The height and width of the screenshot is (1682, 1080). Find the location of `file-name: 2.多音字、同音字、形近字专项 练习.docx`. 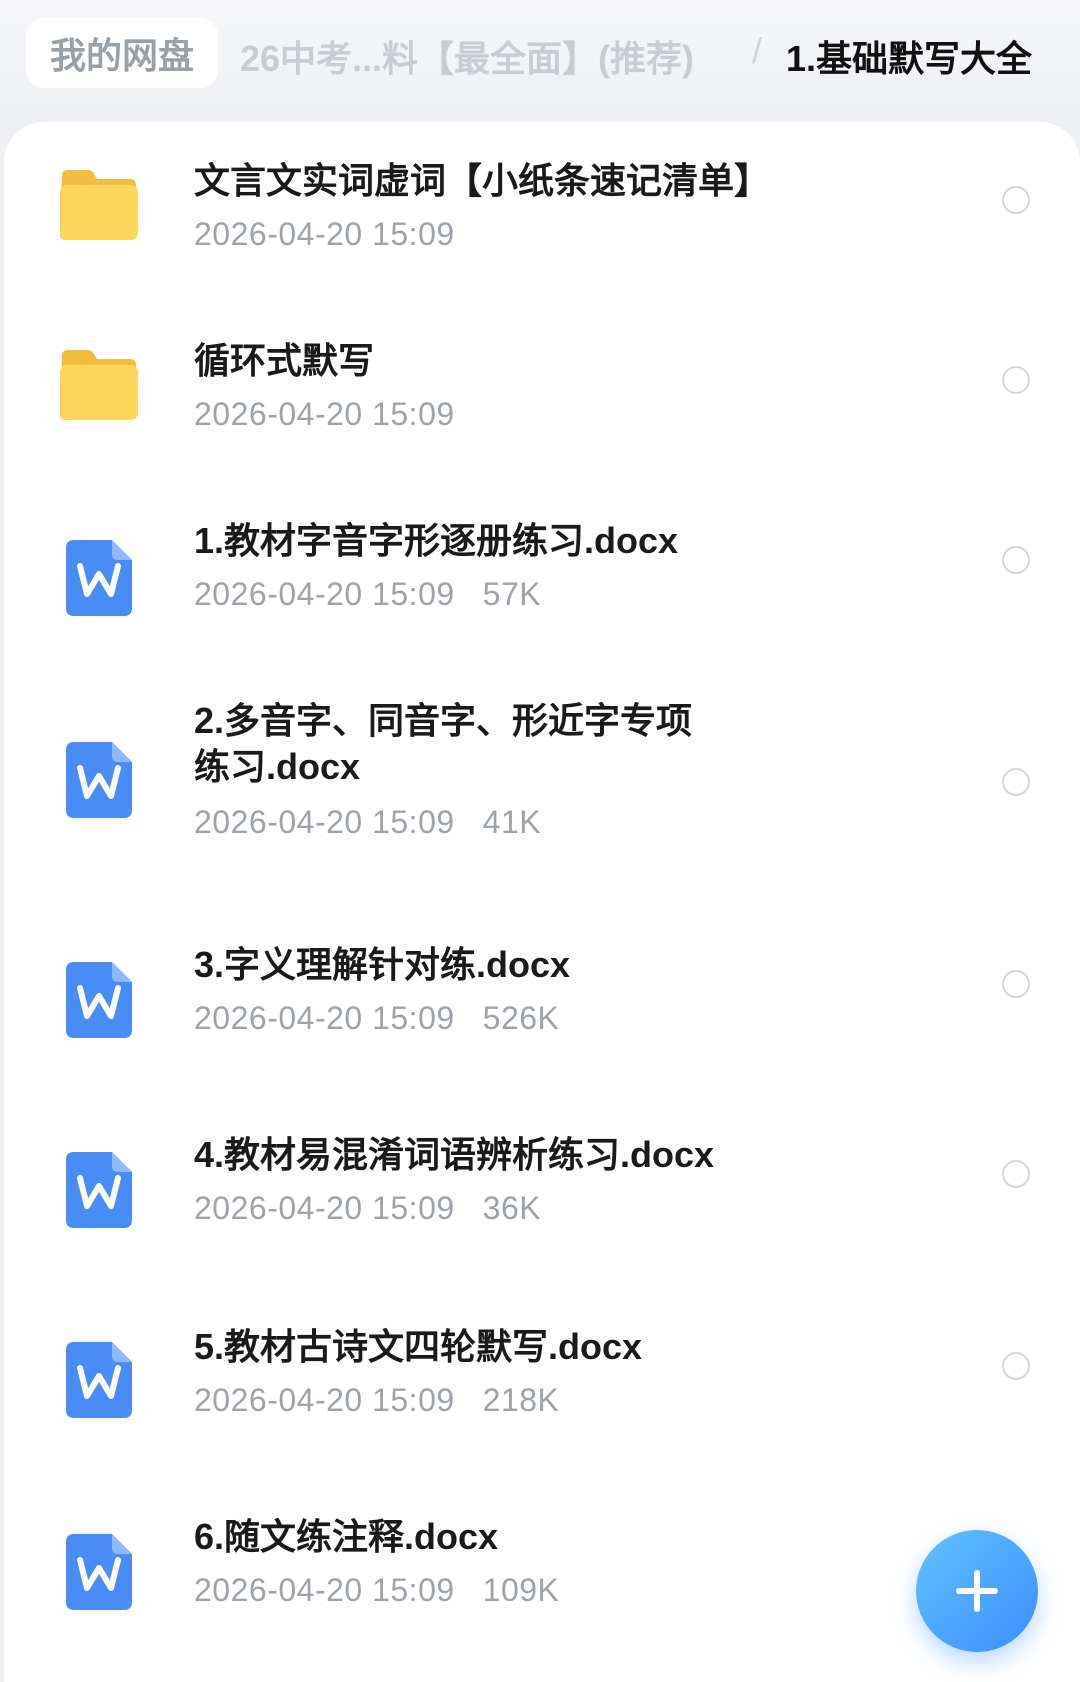

file-name: 2.多音字、同音字、形近字专项 练习.docx is located at coordinates (443, 744).